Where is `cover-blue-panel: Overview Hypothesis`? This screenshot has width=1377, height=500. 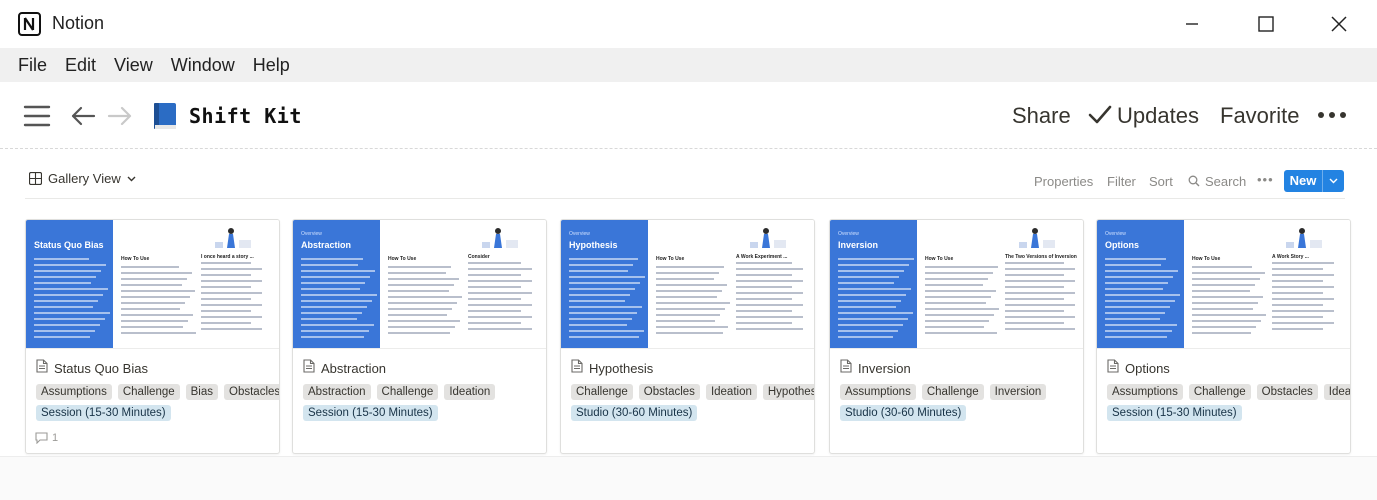
cover-blue-panel: Overview Hypothesis is located at coordinates (604, 284).